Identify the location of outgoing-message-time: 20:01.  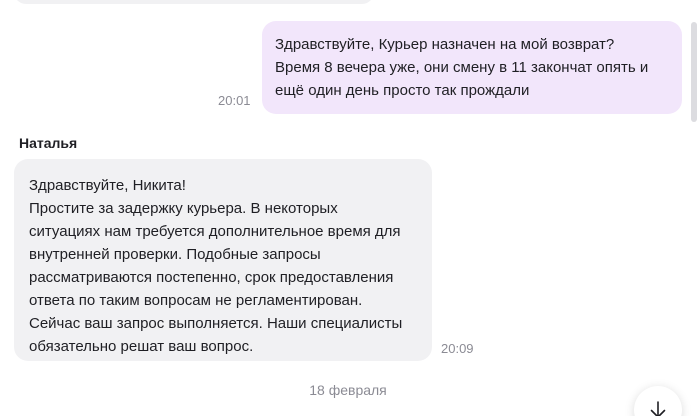
(234, 100).